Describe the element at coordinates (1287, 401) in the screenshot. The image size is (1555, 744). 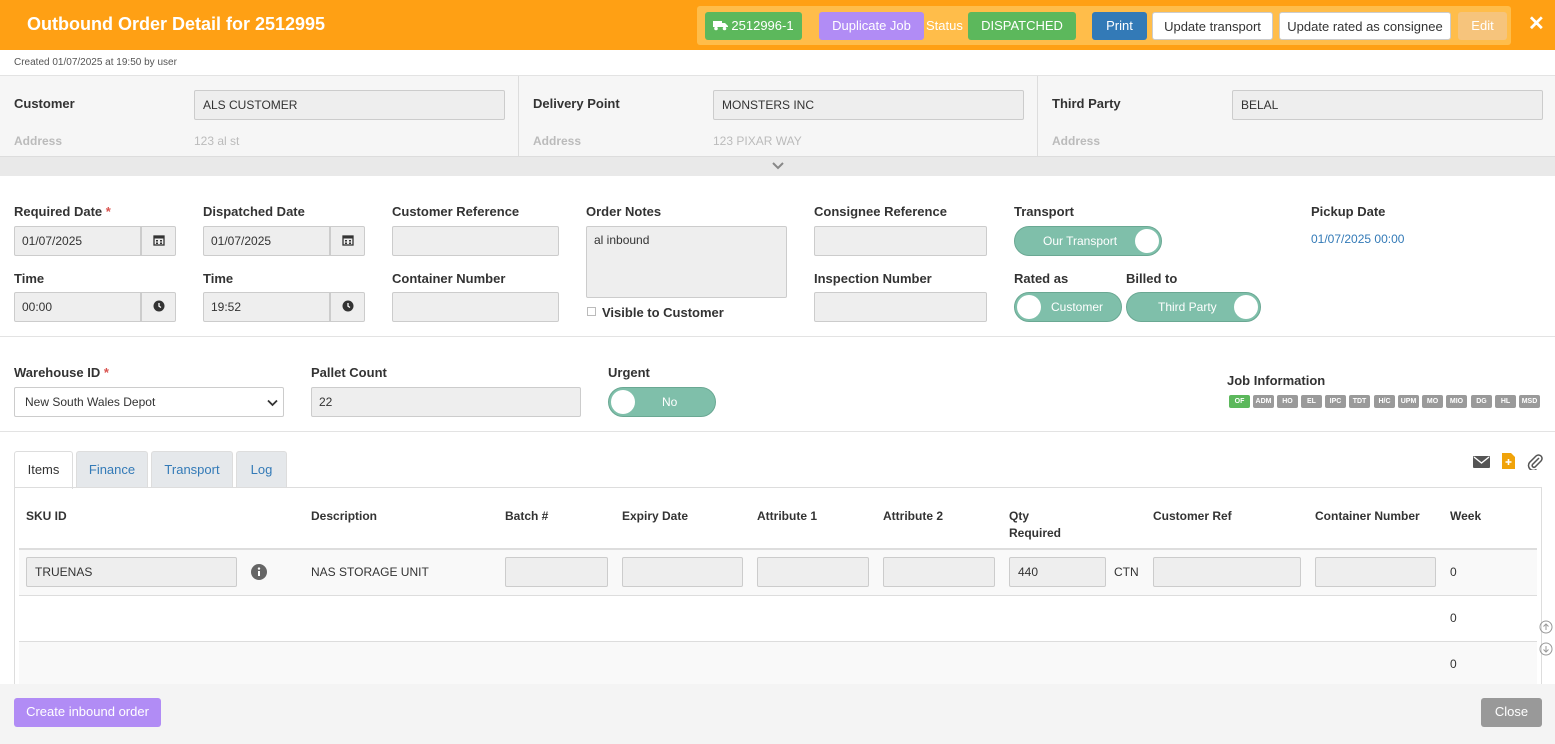
I see `job-chip-ho: HO` at that location.